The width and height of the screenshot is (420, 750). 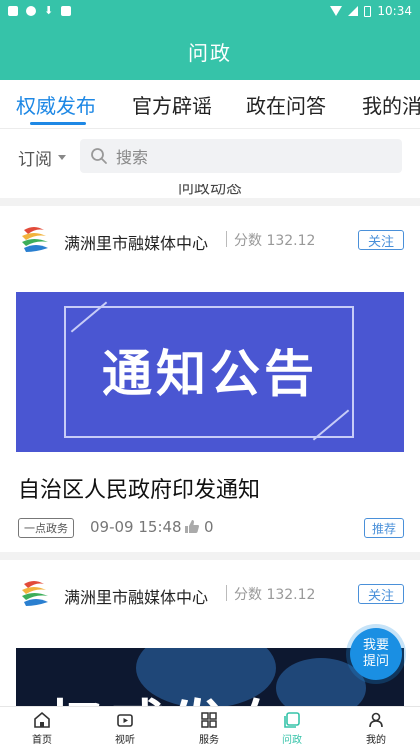 I want to click on app-header: 问政, so click(x=210, y=51).